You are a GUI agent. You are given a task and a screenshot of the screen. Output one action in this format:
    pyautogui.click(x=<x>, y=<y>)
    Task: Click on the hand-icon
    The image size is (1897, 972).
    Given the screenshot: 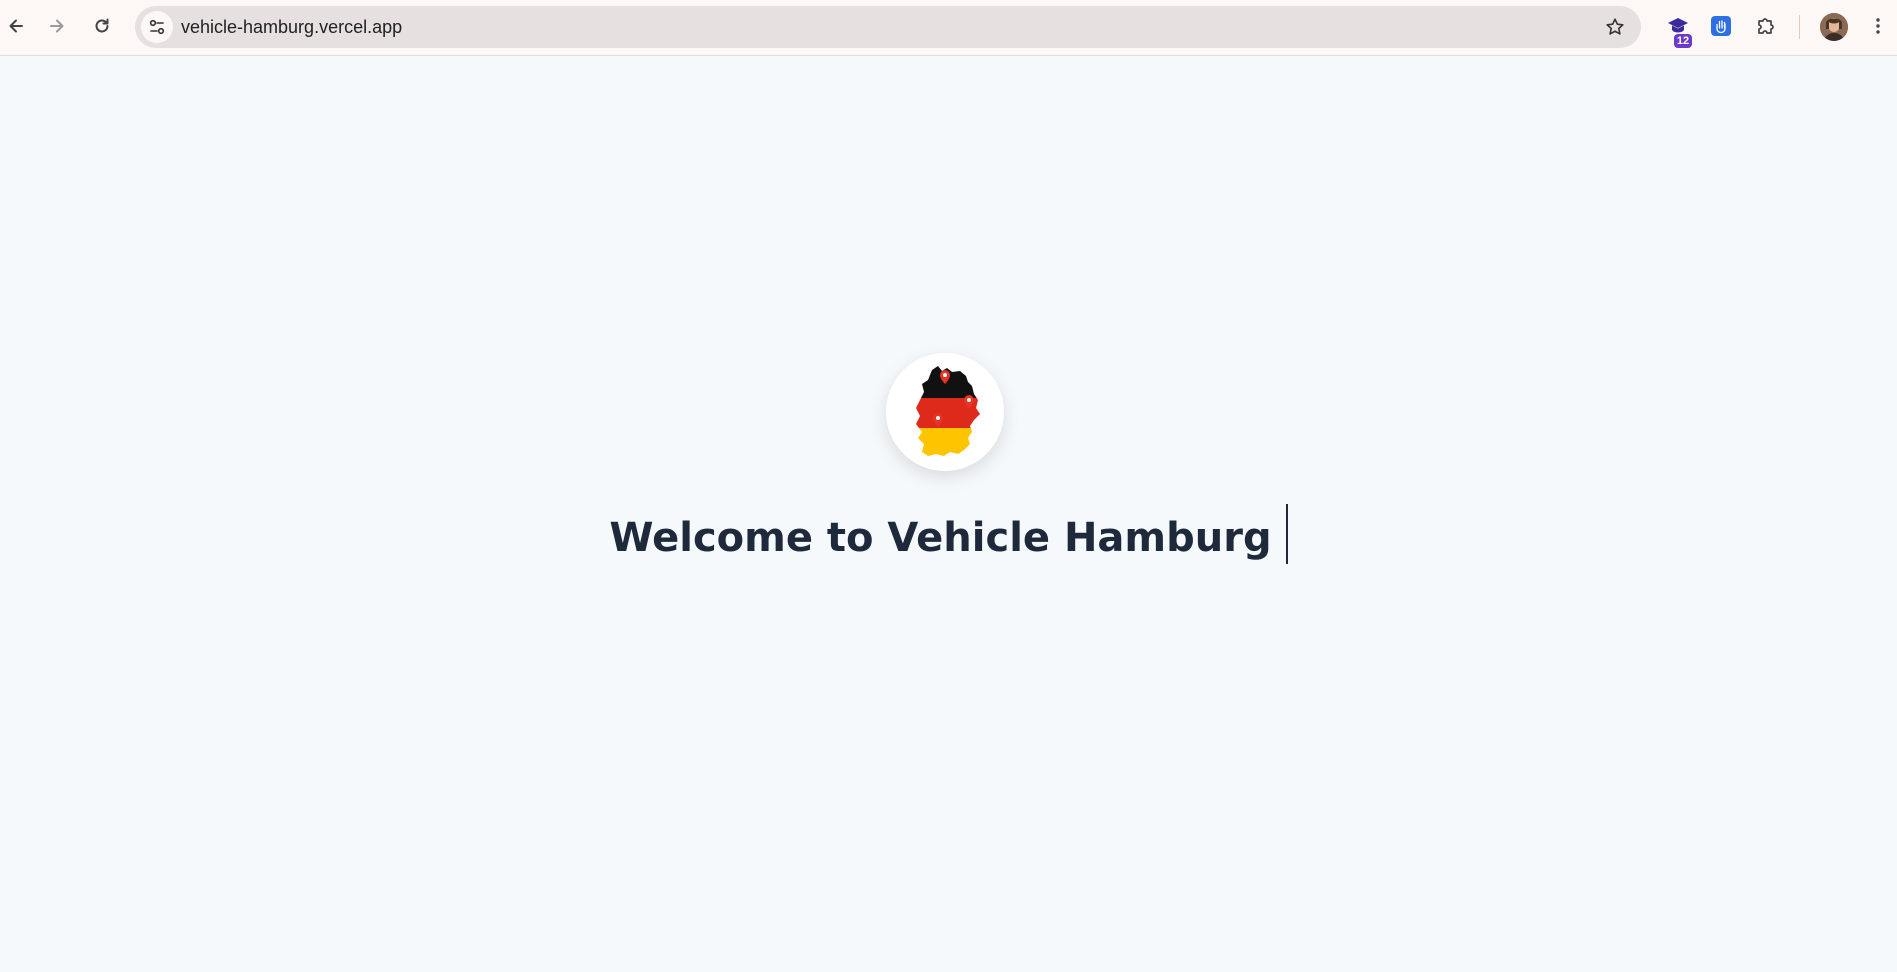 What is the action you would take?
    pyautogui.click(x=1721, y=26)
    